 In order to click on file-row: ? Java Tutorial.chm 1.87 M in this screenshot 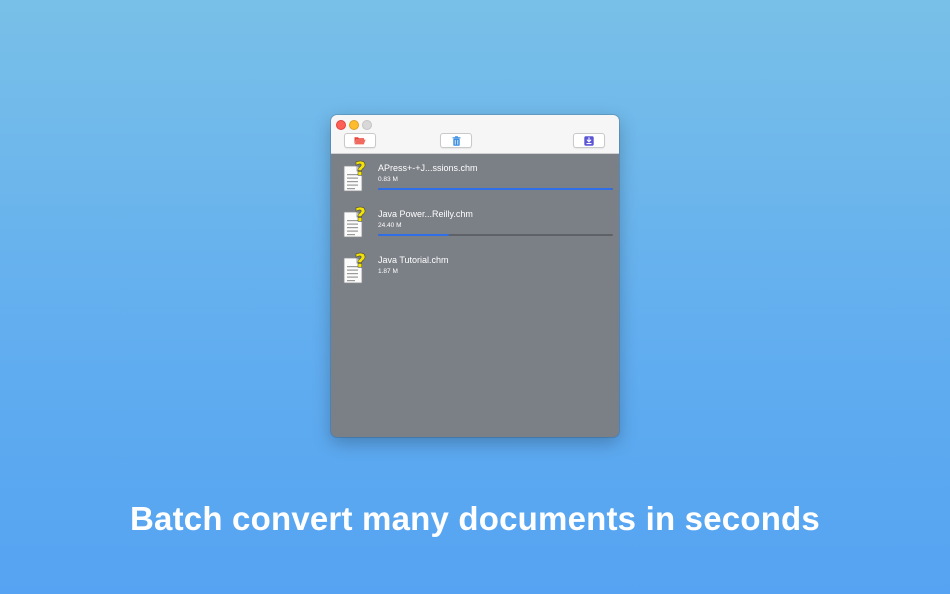, I will do `click(475, 269)`.